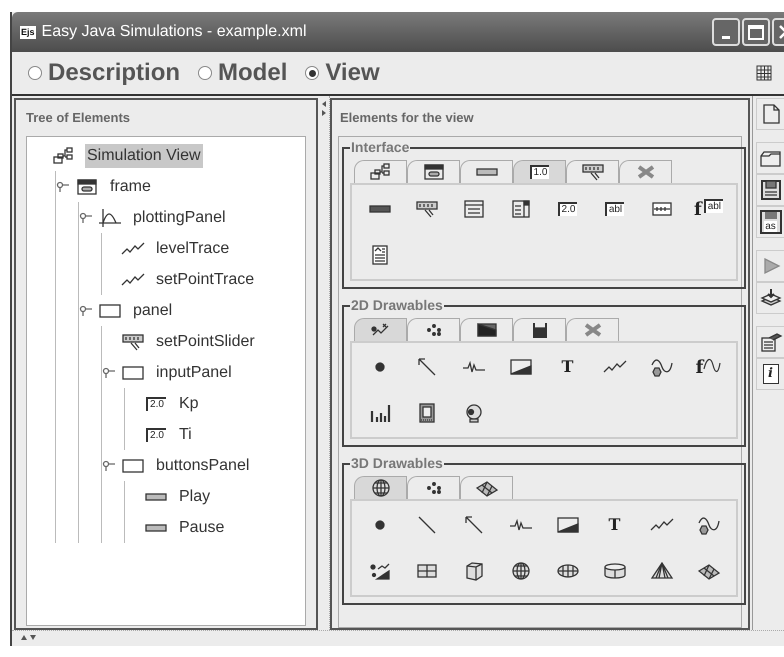 This screenshot has height=657, width=784. What do you see at coordinates (205, 280) in the screenshot?
I see `tree-item: setPointTrace` at bounding box center [205, 280].